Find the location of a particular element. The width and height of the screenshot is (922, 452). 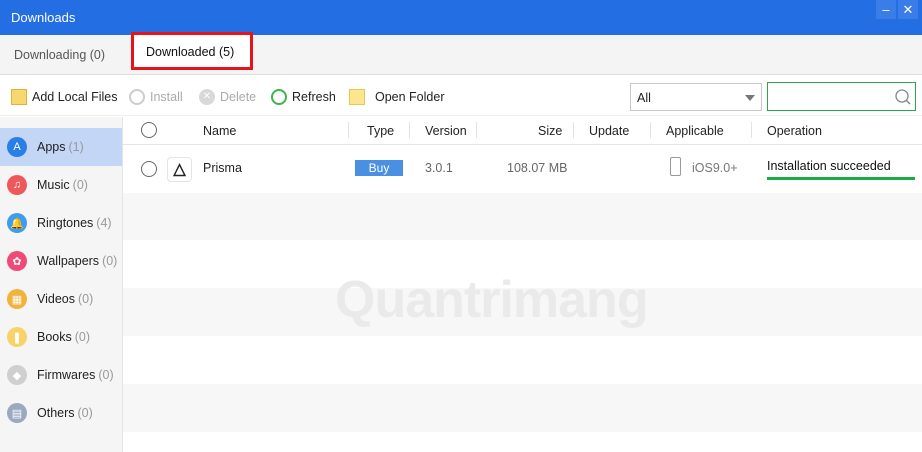

folder-icon is located at coordinates (357, 97).